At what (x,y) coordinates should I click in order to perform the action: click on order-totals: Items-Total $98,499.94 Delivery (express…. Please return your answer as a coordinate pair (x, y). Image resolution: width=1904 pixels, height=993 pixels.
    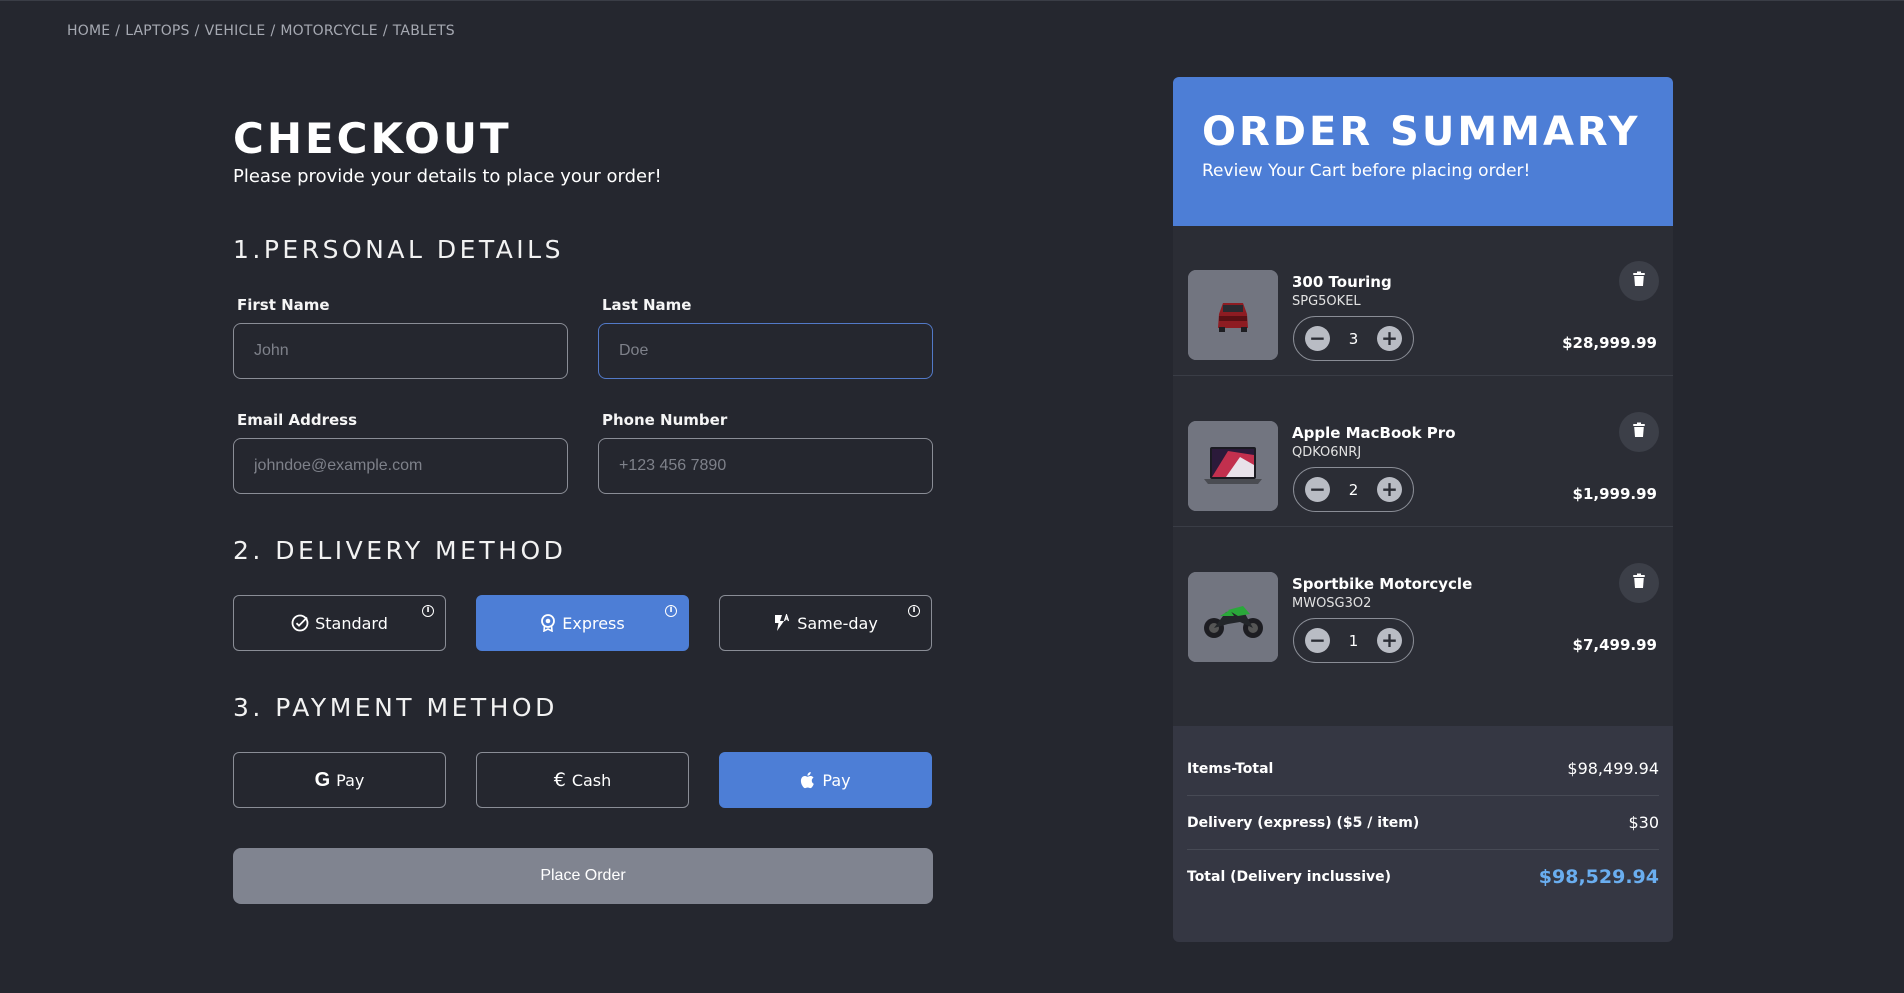
    Looking at the image, I should click on (1423, 834).